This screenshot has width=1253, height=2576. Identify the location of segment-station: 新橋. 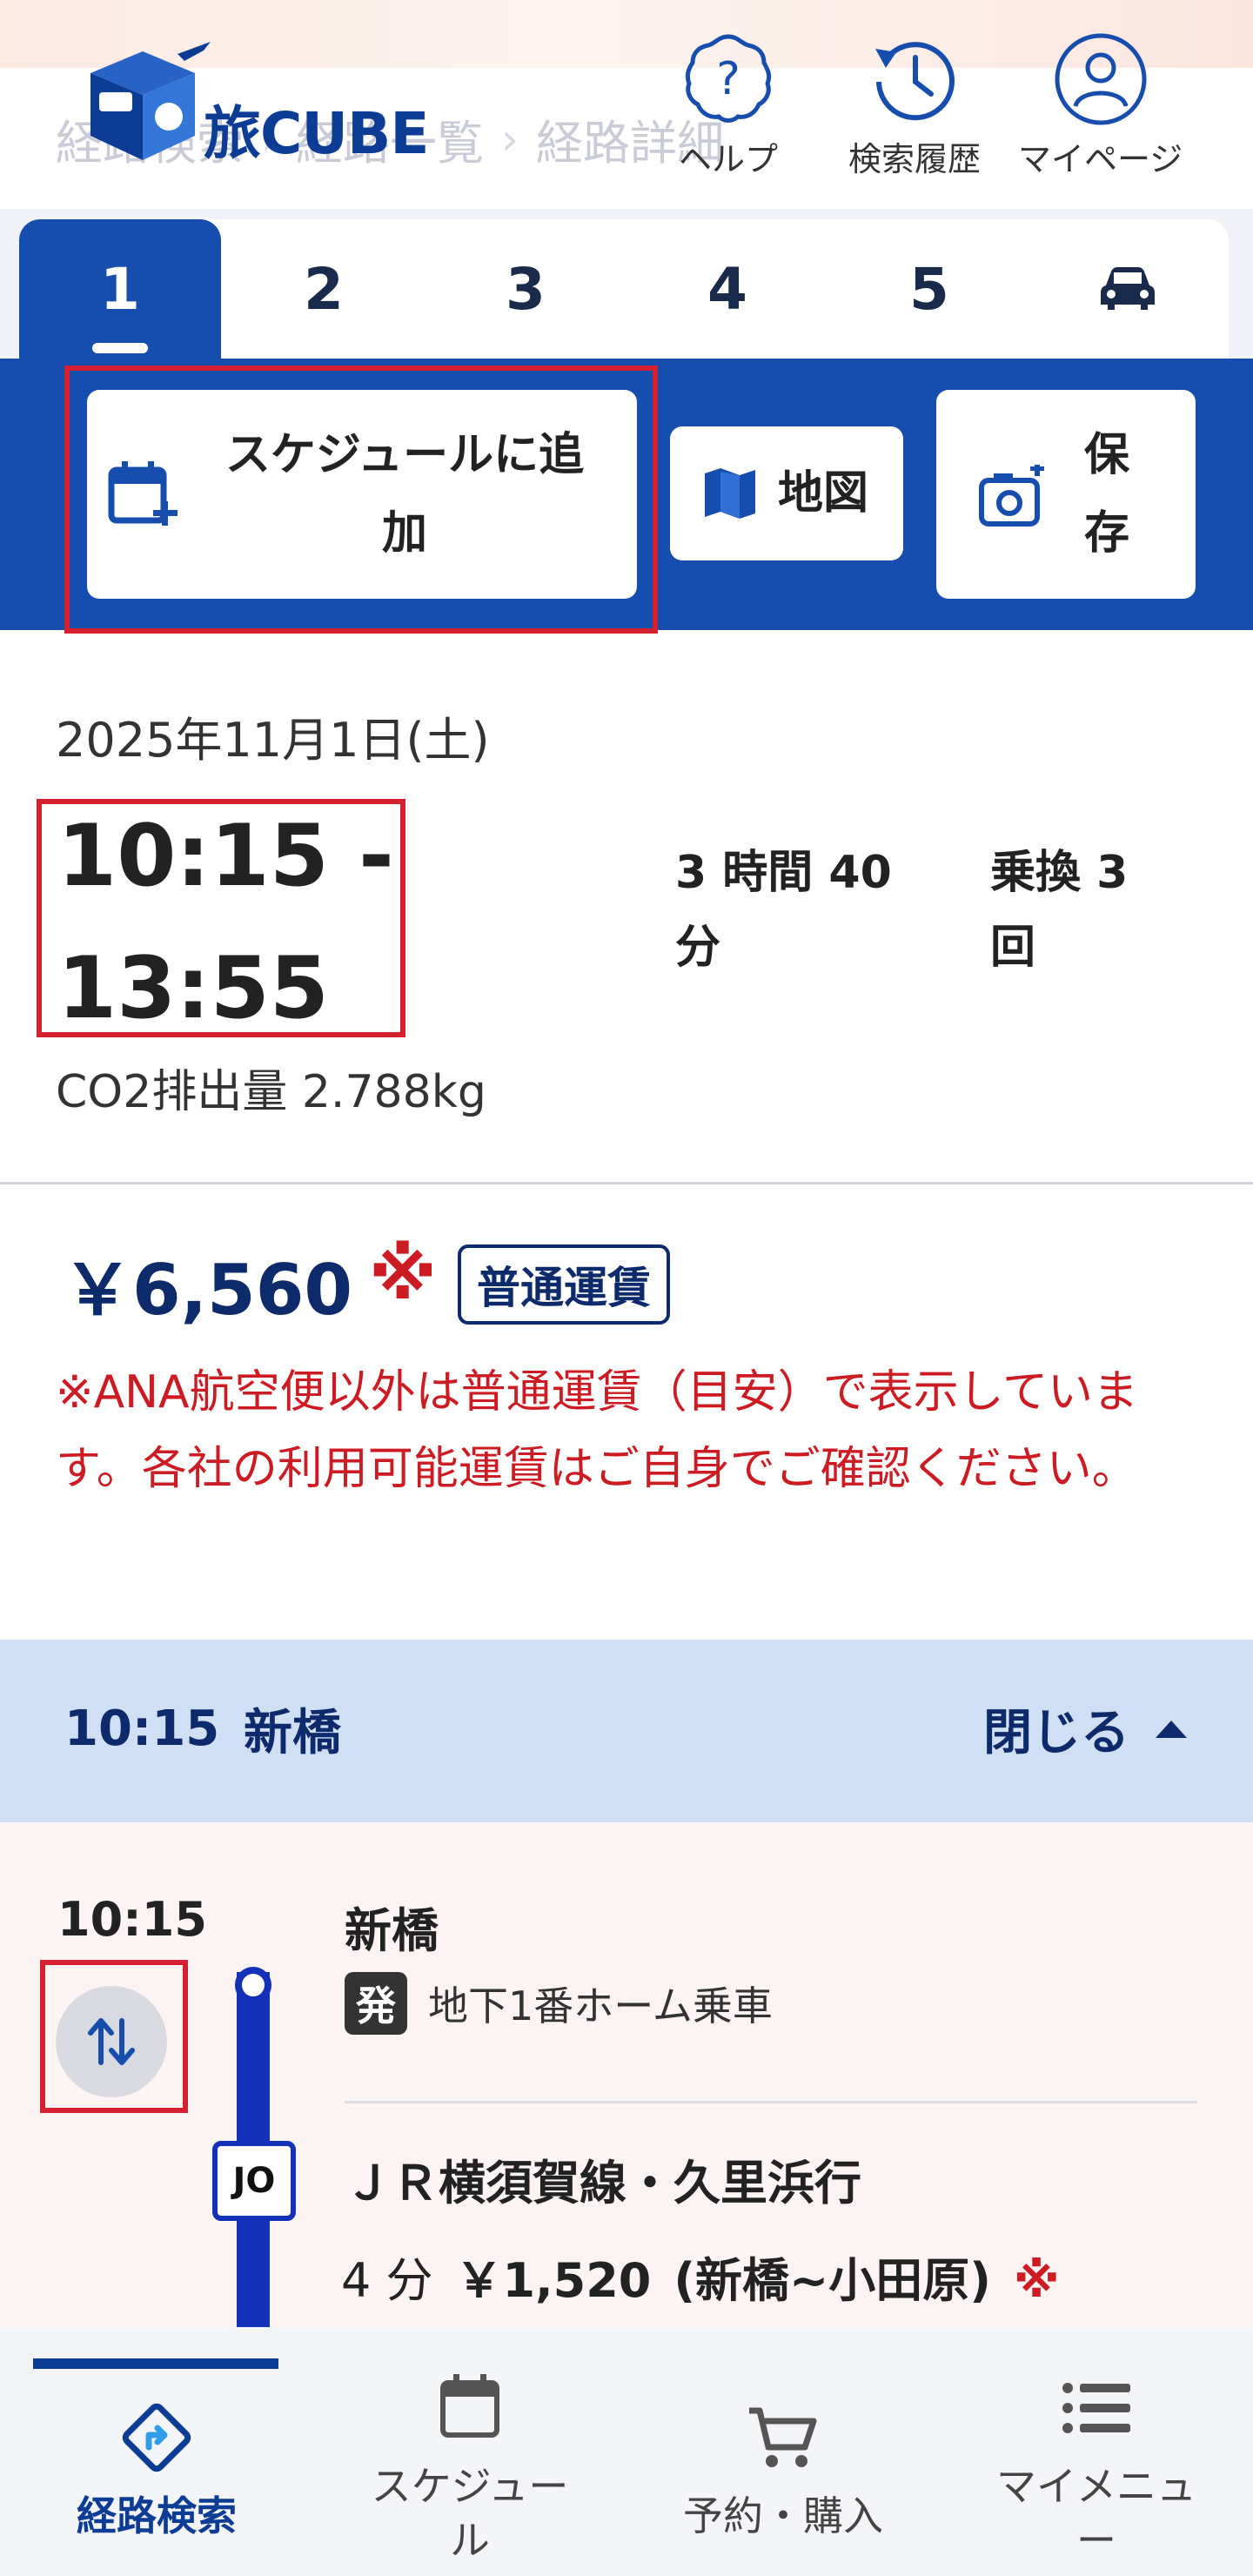
(292, 1733).